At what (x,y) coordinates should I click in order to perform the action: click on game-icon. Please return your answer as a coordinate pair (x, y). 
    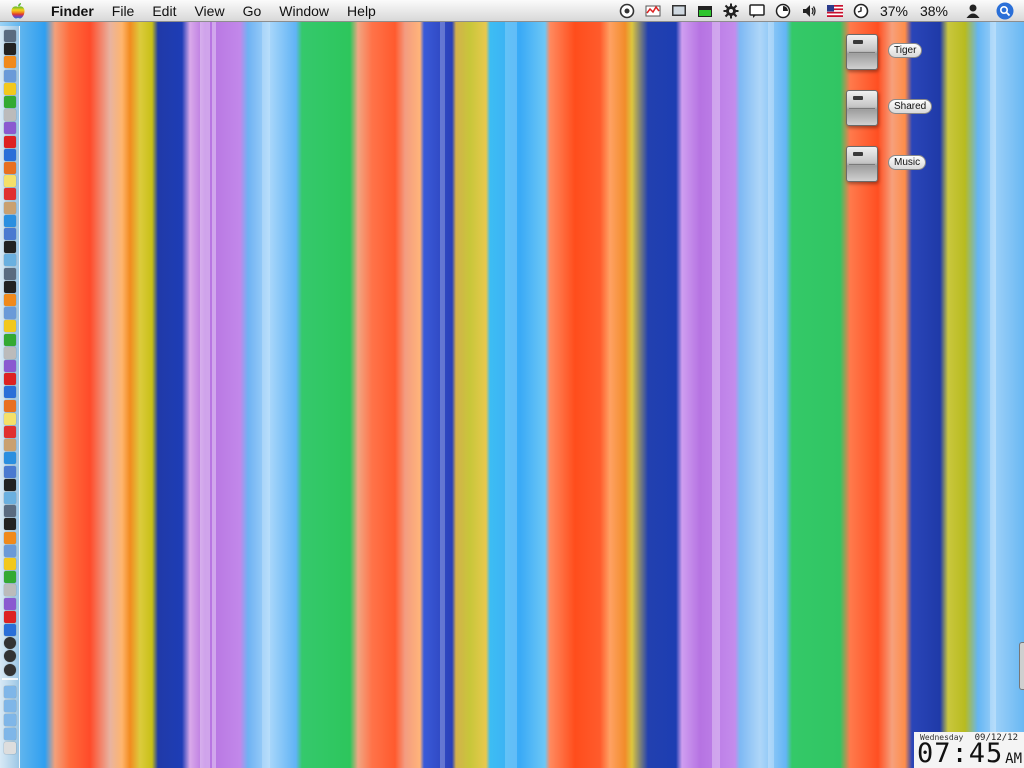
    Looking at the image, I should click on (10, 326).